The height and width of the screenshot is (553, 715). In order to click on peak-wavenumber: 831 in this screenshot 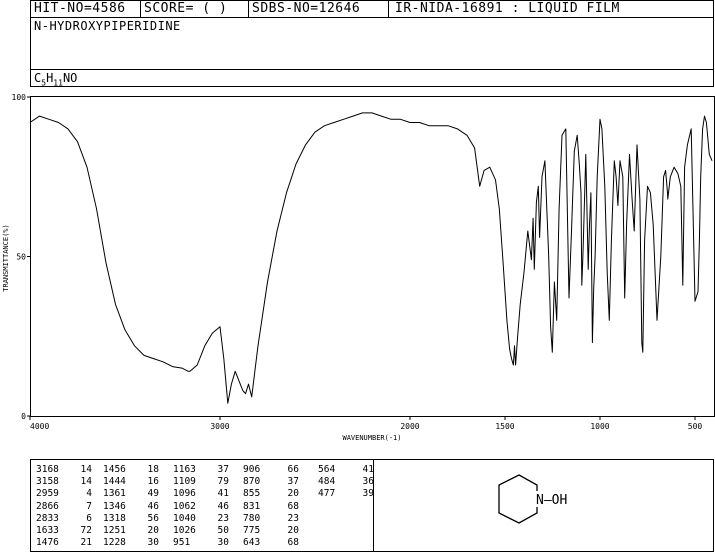, I will do `click(252, 506)`.